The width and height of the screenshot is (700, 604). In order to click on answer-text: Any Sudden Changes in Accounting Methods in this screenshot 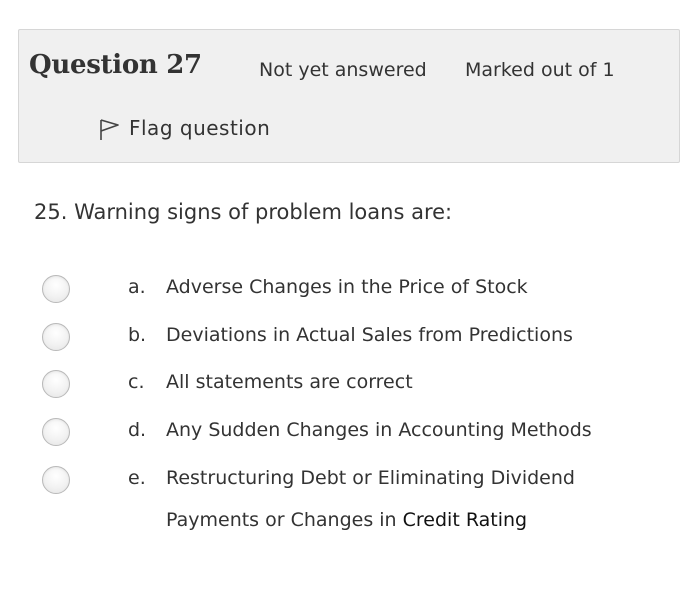, I will do `click(379, 430)`.